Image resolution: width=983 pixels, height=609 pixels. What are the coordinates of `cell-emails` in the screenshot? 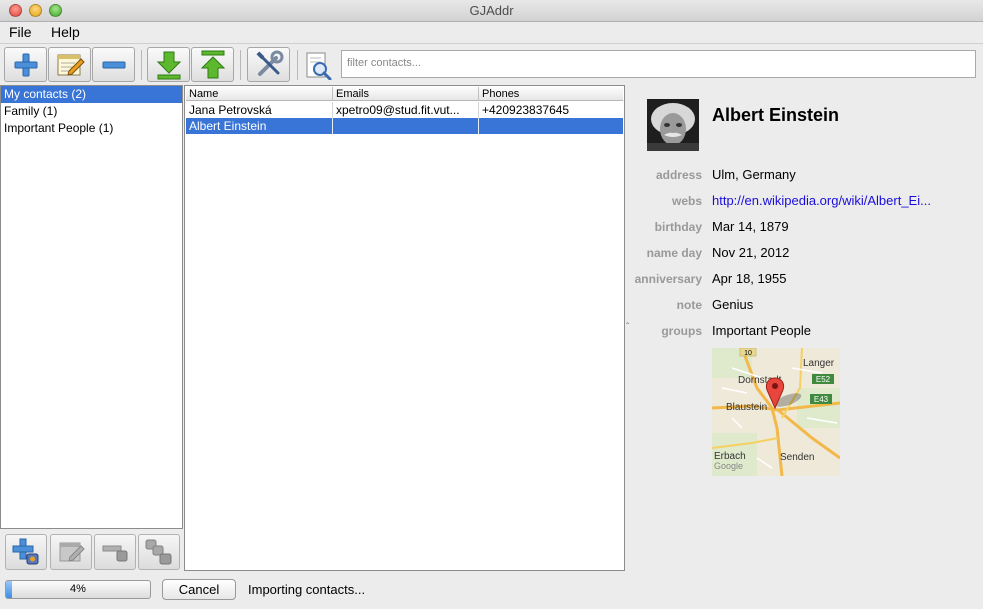 It's located at (406, 126).